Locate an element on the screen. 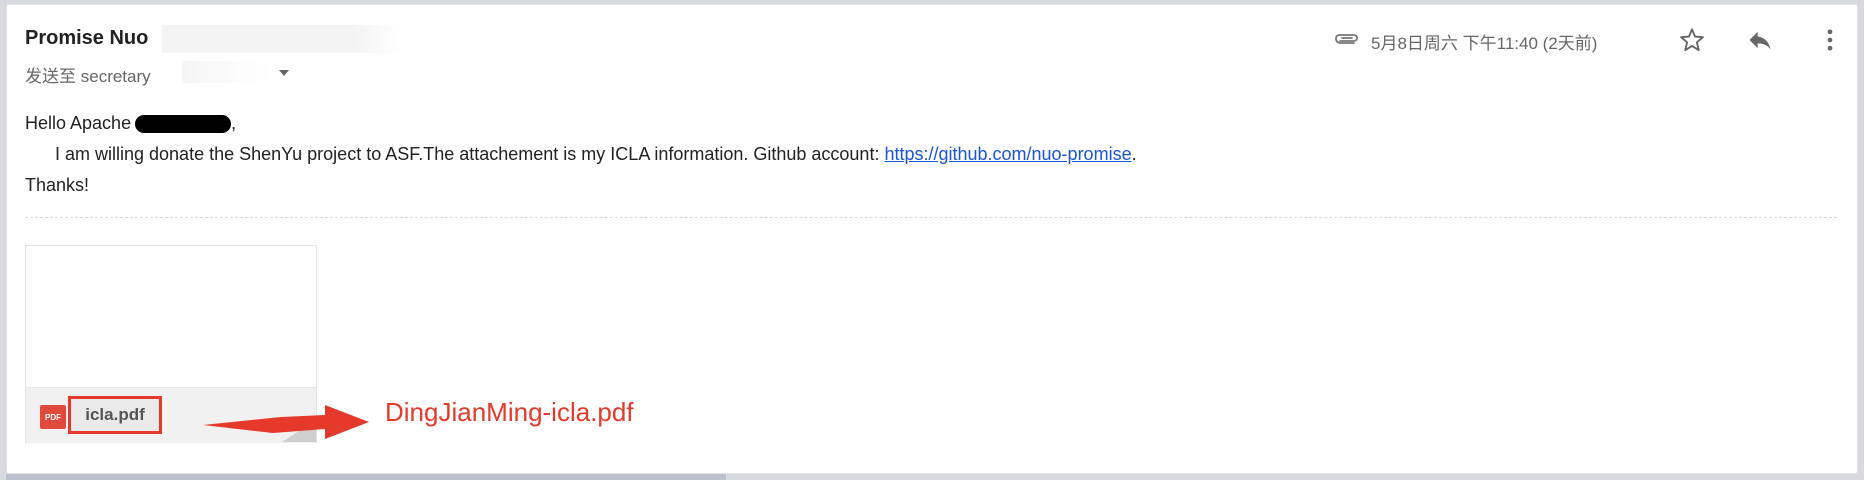  star-button is located at coordinates (1692, 40).